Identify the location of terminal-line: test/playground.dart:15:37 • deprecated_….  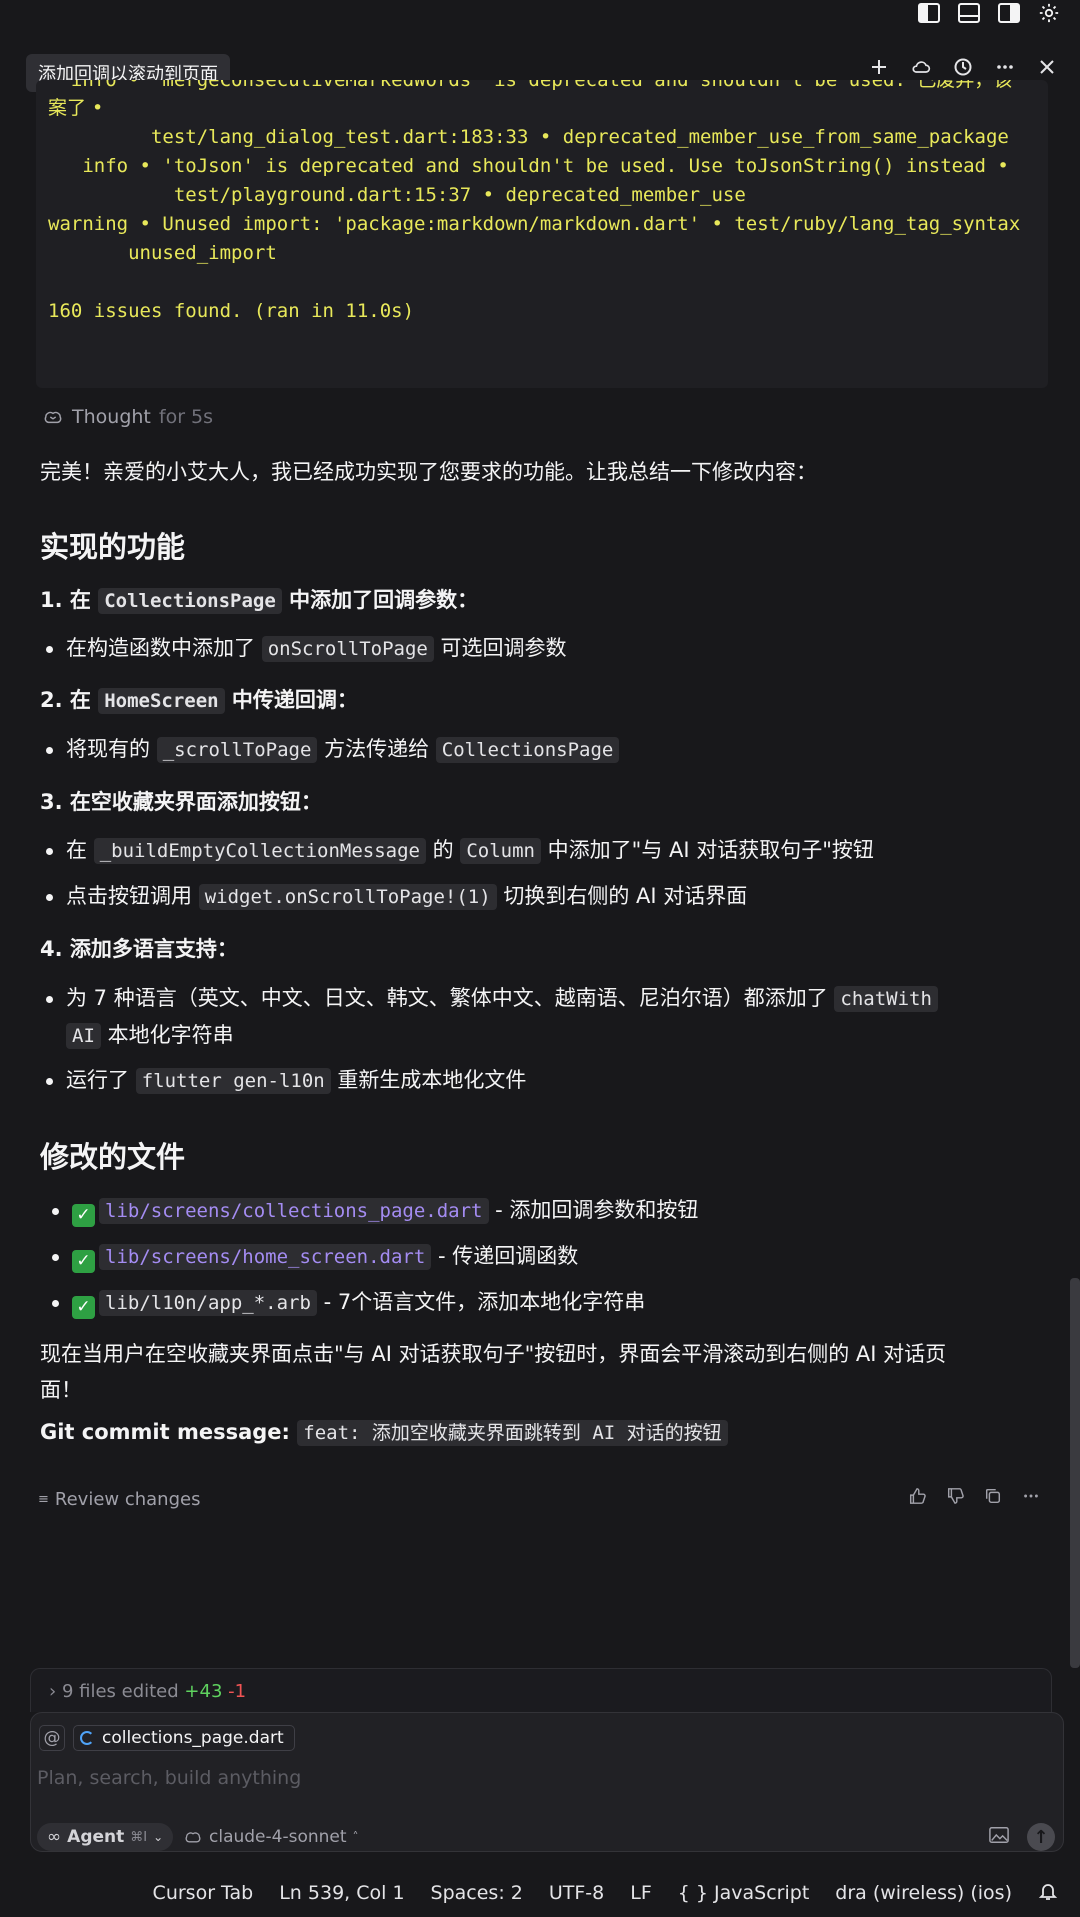
(397, 195).